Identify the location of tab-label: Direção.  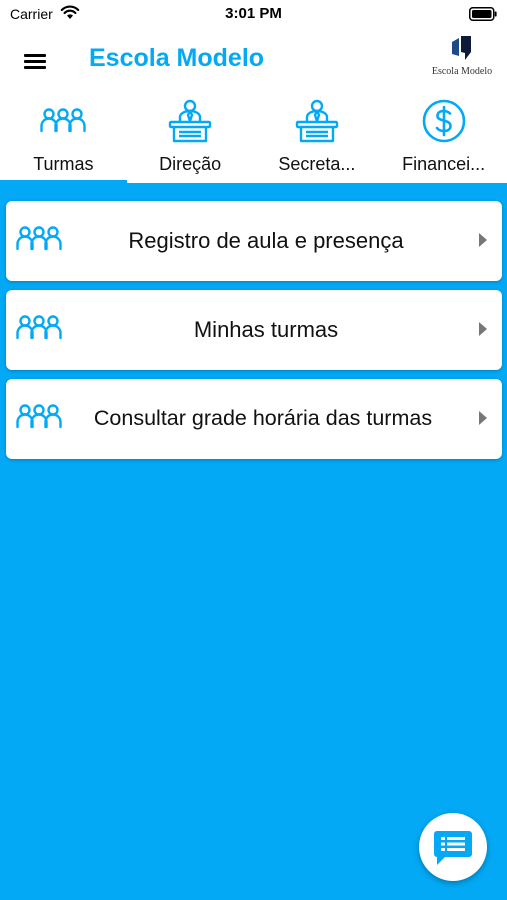
(190, 164).